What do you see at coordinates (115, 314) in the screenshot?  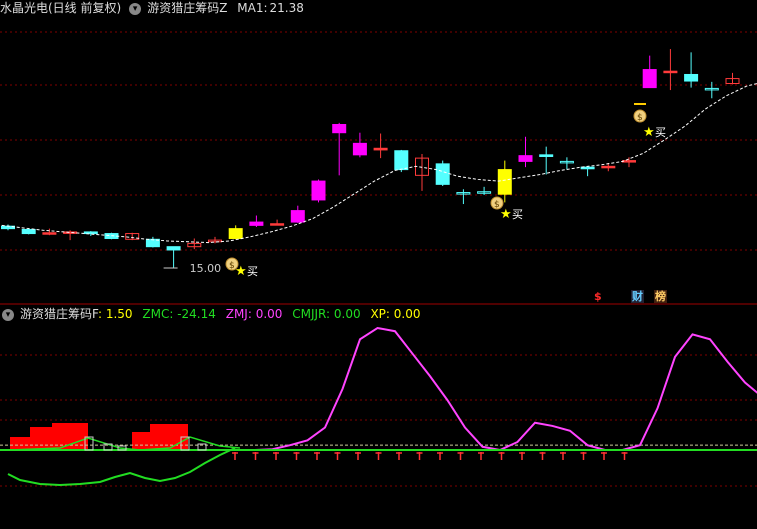 I see `sub-value-0: : 1.50` at bounding box center [115, 314].